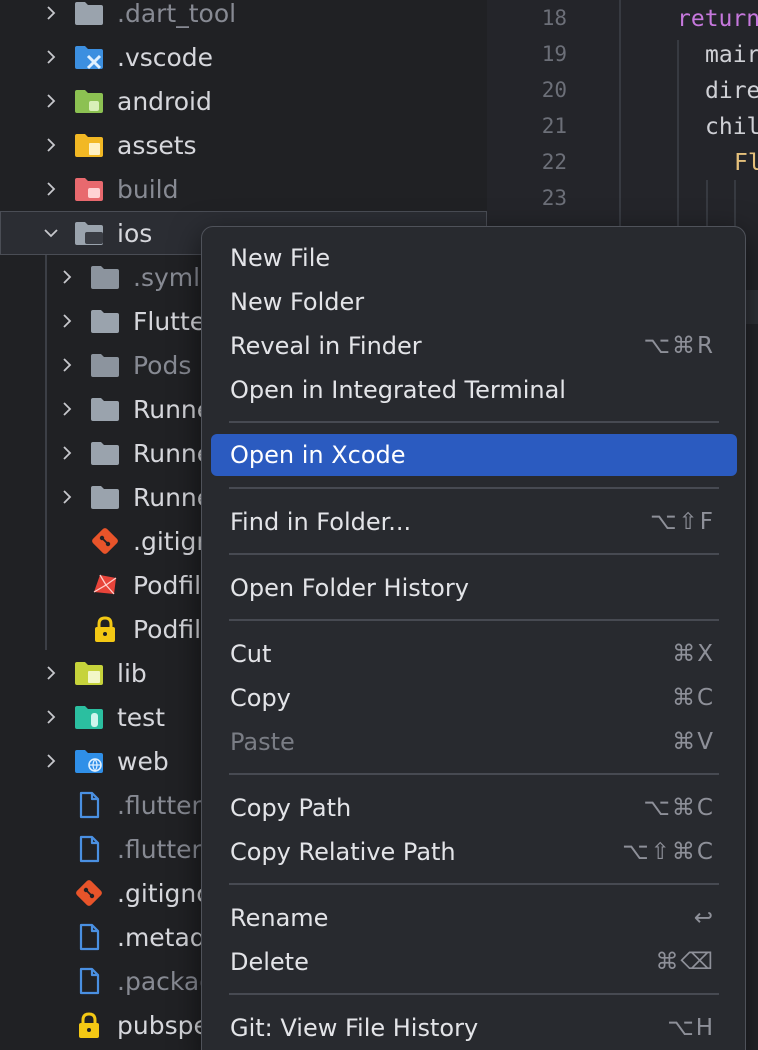 The height and width of the screenshot is (1050, 758). What do you see at coordinates (398, 390) in the screenshot?
I see `menu-item-label: Open in Integrated Terminal` at bounding box center [398, 390].